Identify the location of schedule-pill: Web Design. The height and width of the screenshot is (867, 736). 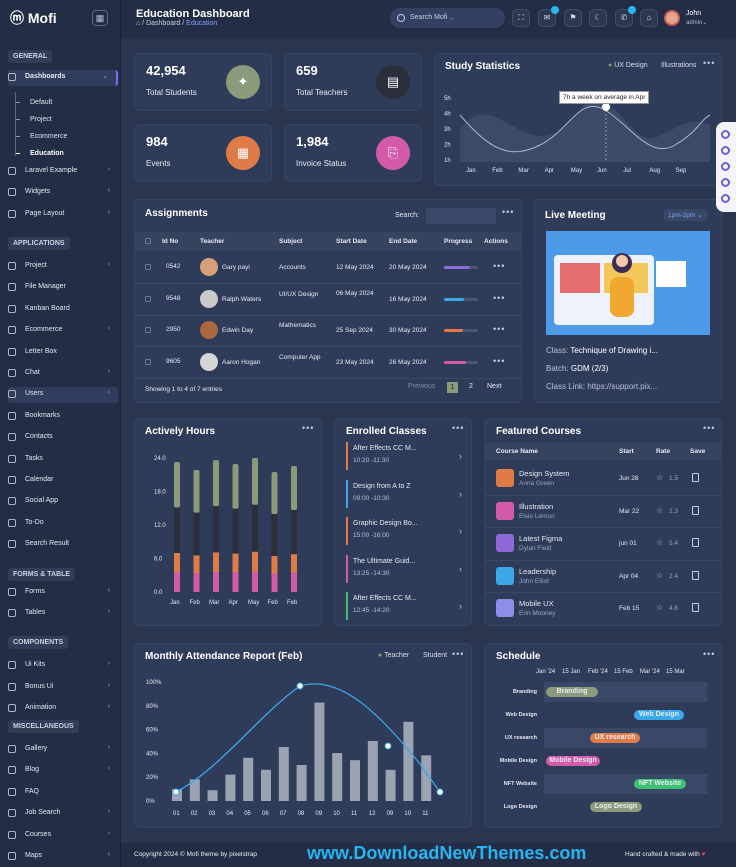
(659, 715).